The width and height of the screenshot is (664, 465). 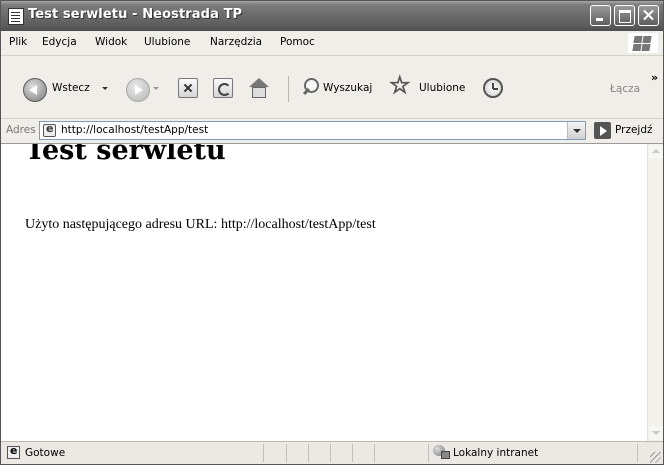 I want to click on favorites-button: Ulubione, so click(x=442, y=88).